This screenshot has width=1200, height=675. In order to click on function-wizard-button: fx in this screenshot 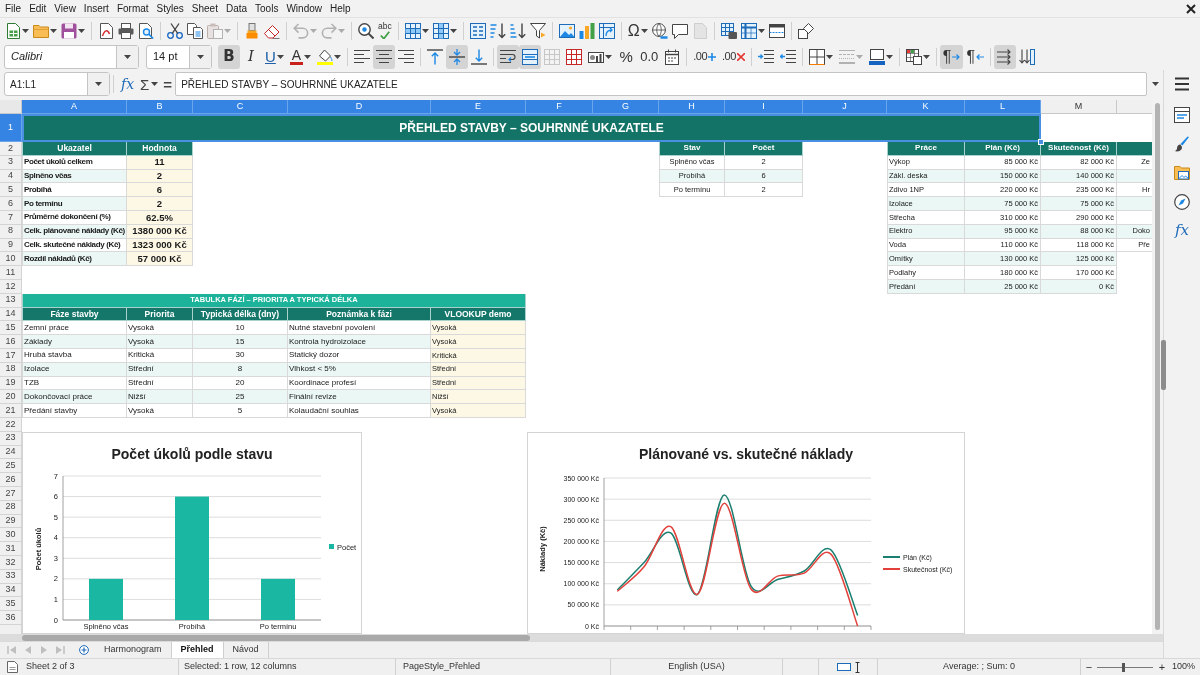, I will do `click(128, 84)`.